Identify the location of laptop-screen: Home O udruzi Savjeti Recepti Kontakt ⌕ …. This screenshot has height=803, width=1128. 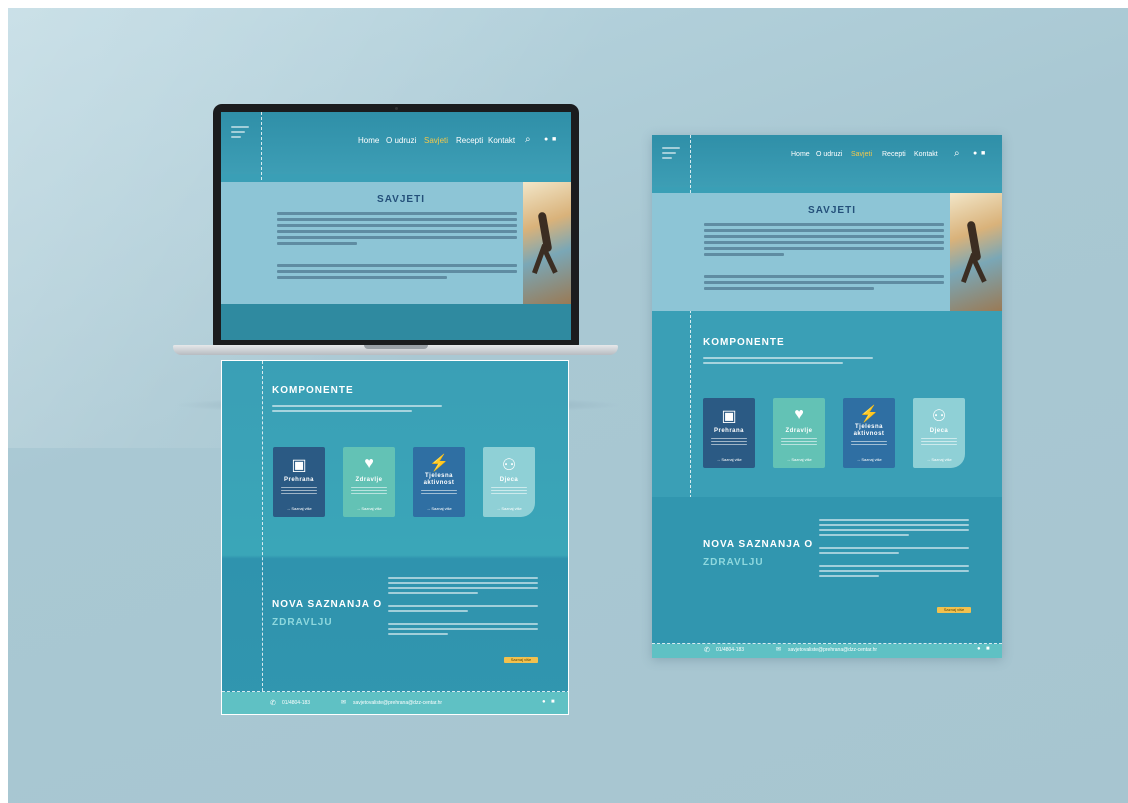
(396, 226).